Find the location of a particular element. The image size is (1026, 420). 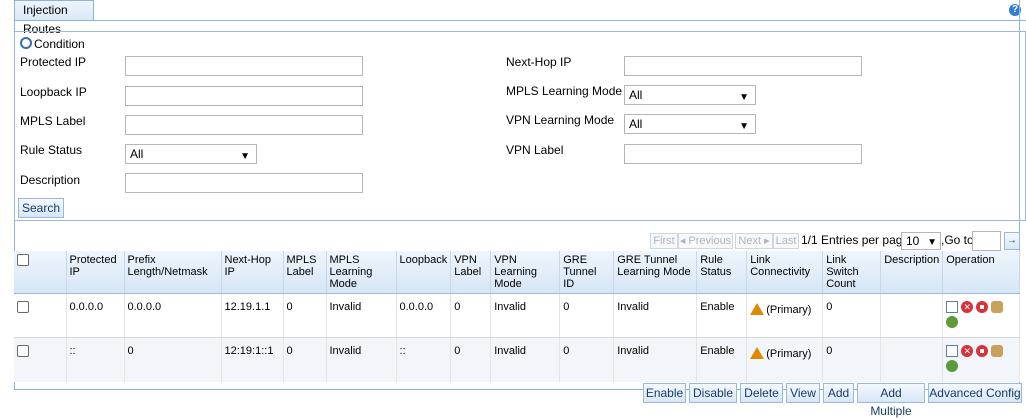

cell-vpn-mode: Invalid is located at coordinates (525, 315).